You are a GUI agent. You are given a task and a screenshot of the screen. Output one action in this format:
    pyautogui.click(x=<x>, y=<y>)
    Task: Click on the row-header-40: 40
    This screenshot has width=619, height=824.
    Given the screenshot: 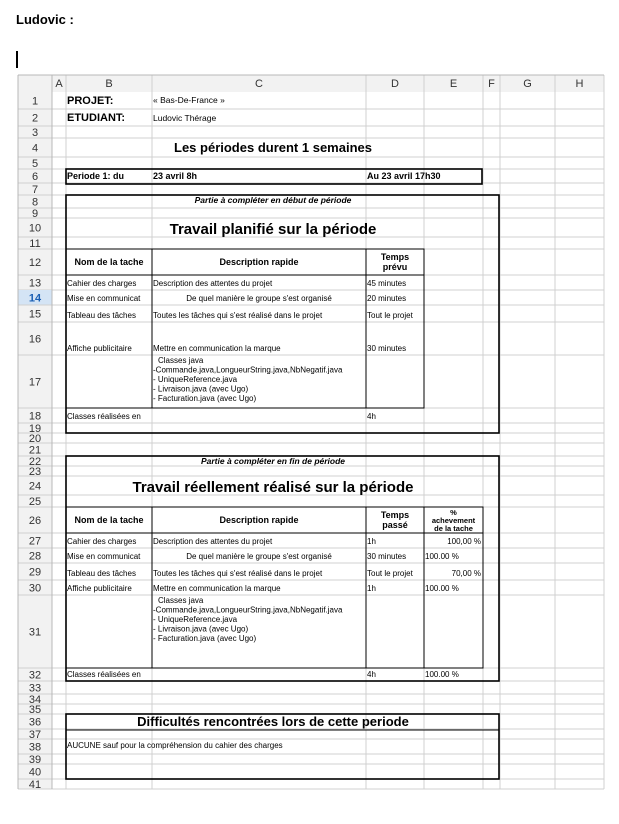 What is the action you would take?
    pyautogui.click(x=35, y=773)
    